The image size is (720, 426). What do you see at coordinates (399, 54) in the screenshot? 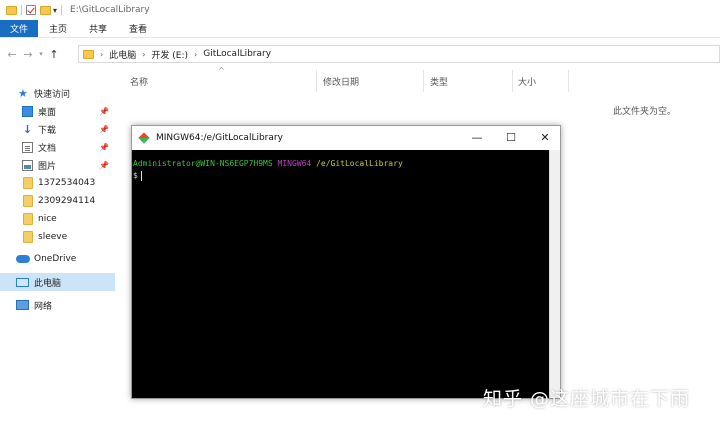
I see `address-bar: › 此电脑 › 开发 (E:) › GitLocalLibrary` at bounding box center [399, 54].